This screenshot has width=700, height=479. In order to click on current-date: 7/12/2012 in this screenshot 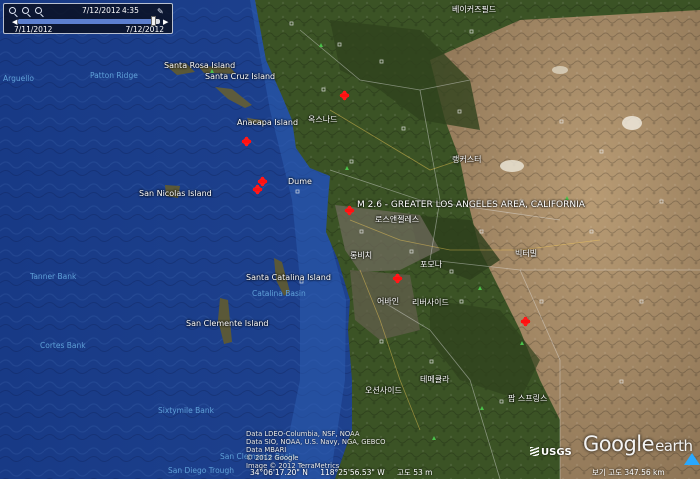, I will do `click(101, 10)`.